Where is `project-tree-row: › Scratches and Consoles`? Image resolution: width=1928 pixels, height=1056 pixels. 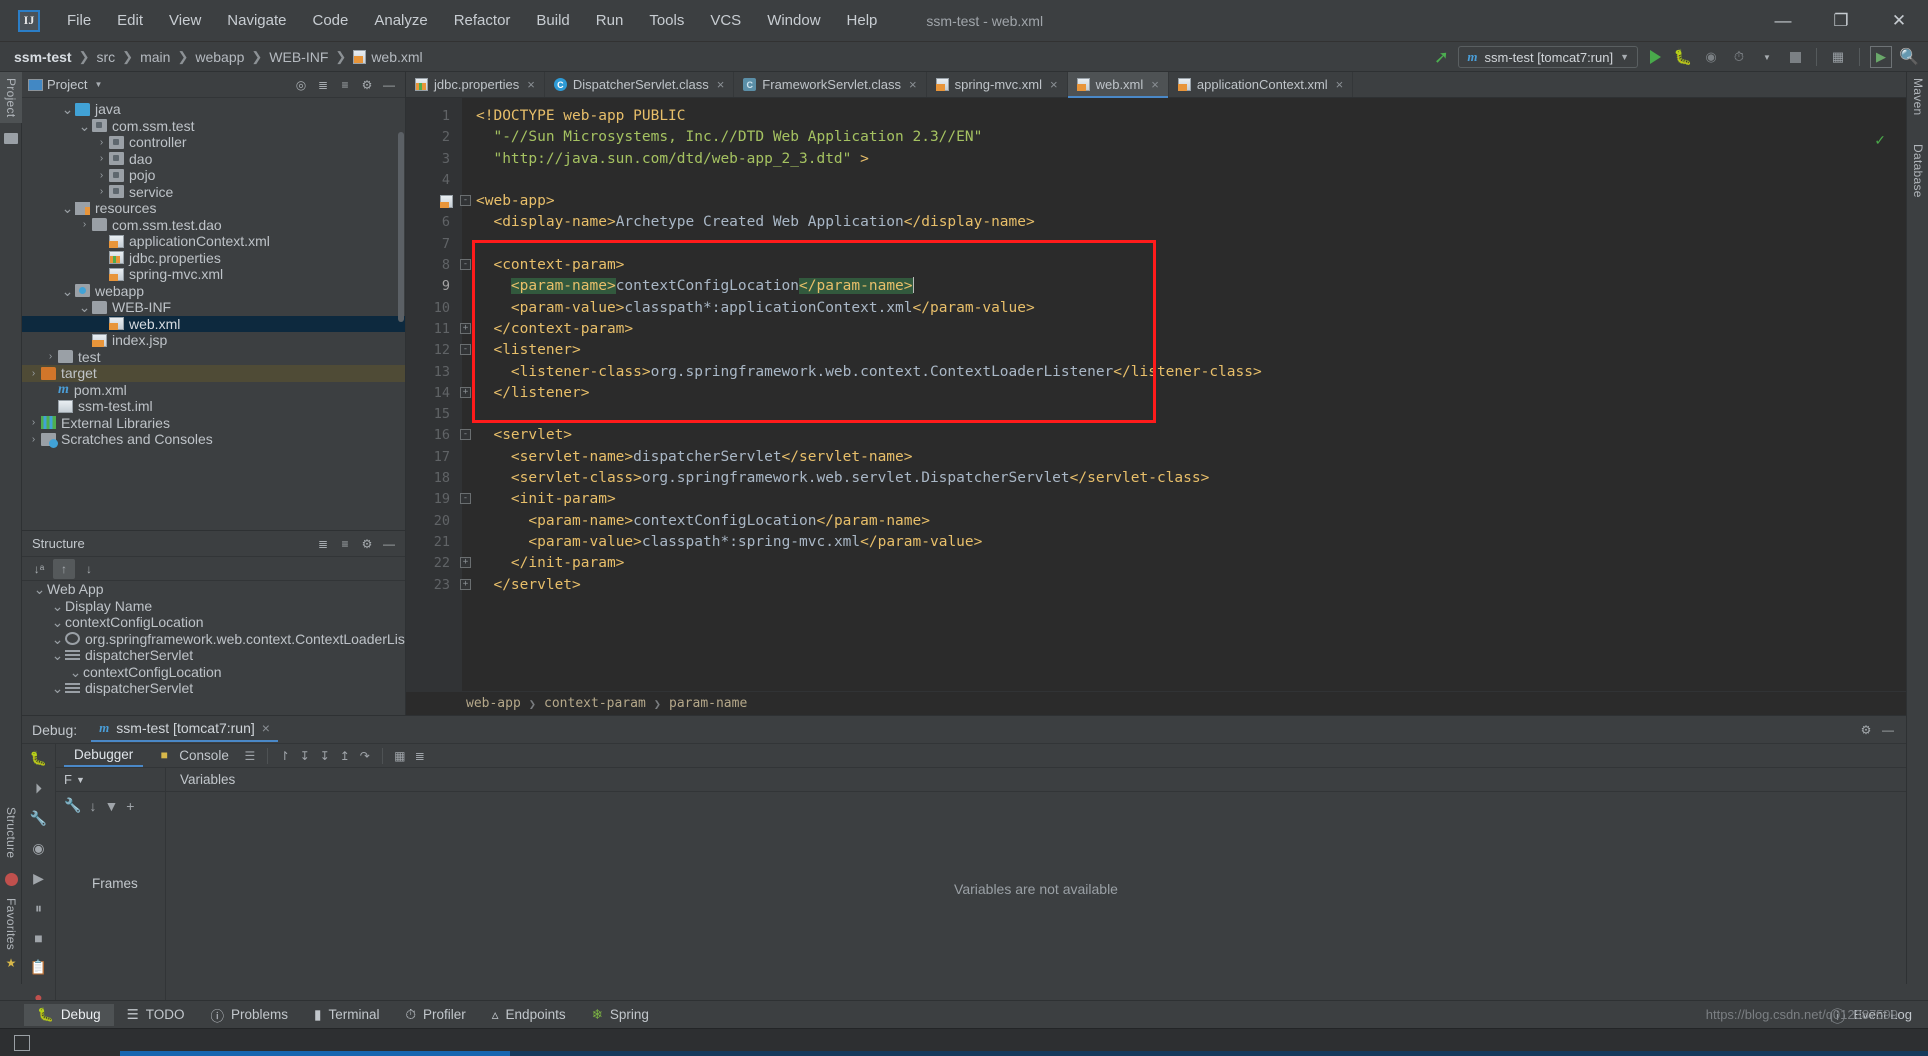 project-tree-row: › Scratches and Consoles is located at coordinates (213, 439).